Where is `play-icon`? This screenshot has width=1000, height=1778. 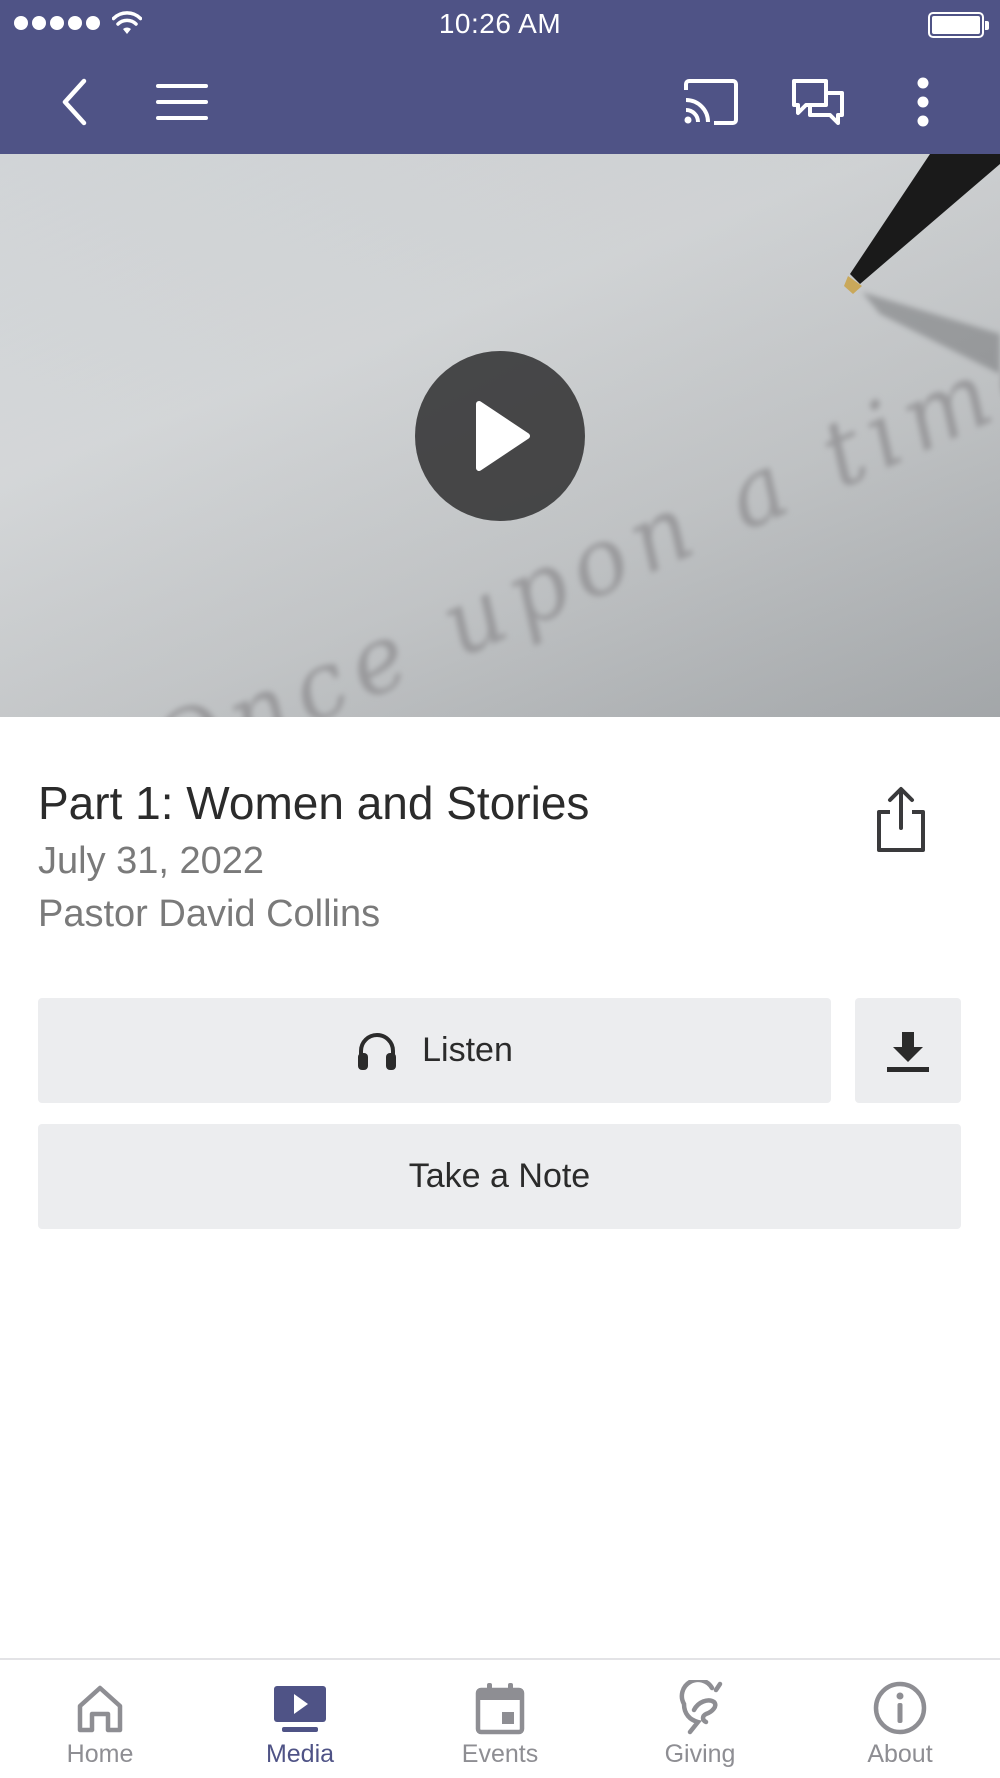 play-icon is located at coordinates (503, 436).